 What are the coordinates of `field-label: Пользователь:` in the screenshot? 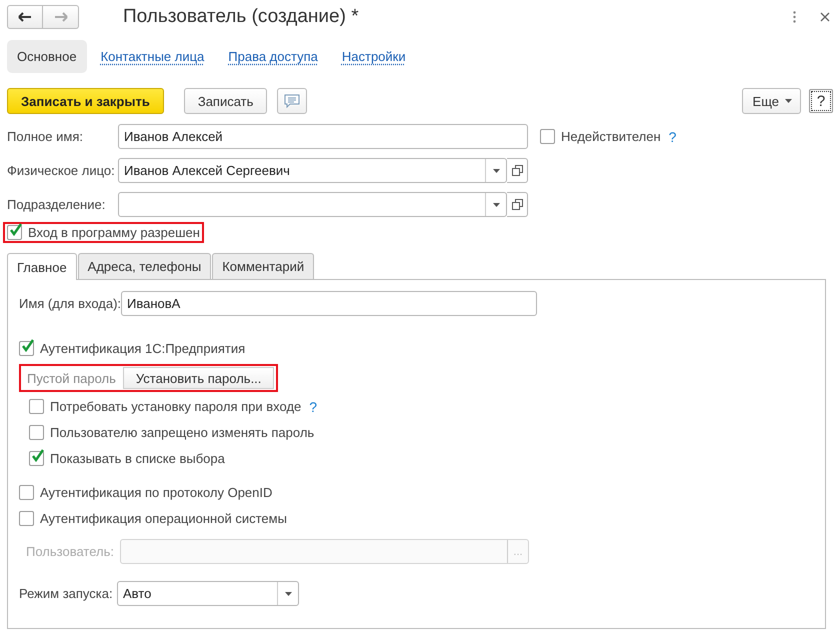 It's located at (70, 551).